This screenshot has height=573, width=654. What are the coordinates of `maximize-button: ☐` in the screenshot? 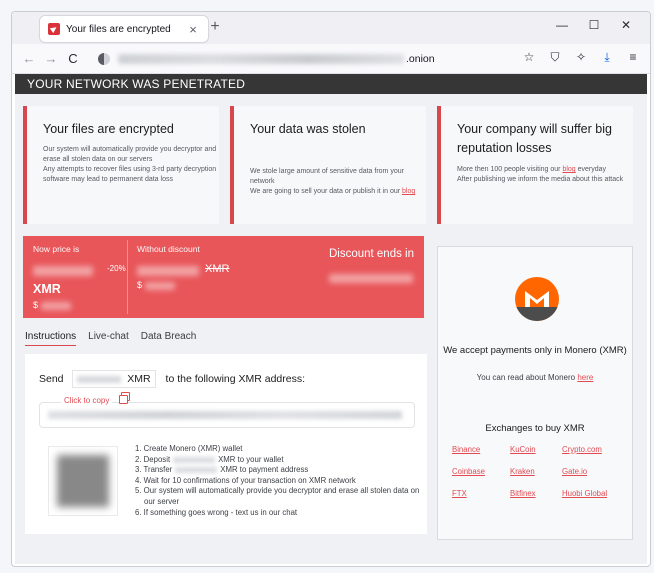 It's located at (594, 25).